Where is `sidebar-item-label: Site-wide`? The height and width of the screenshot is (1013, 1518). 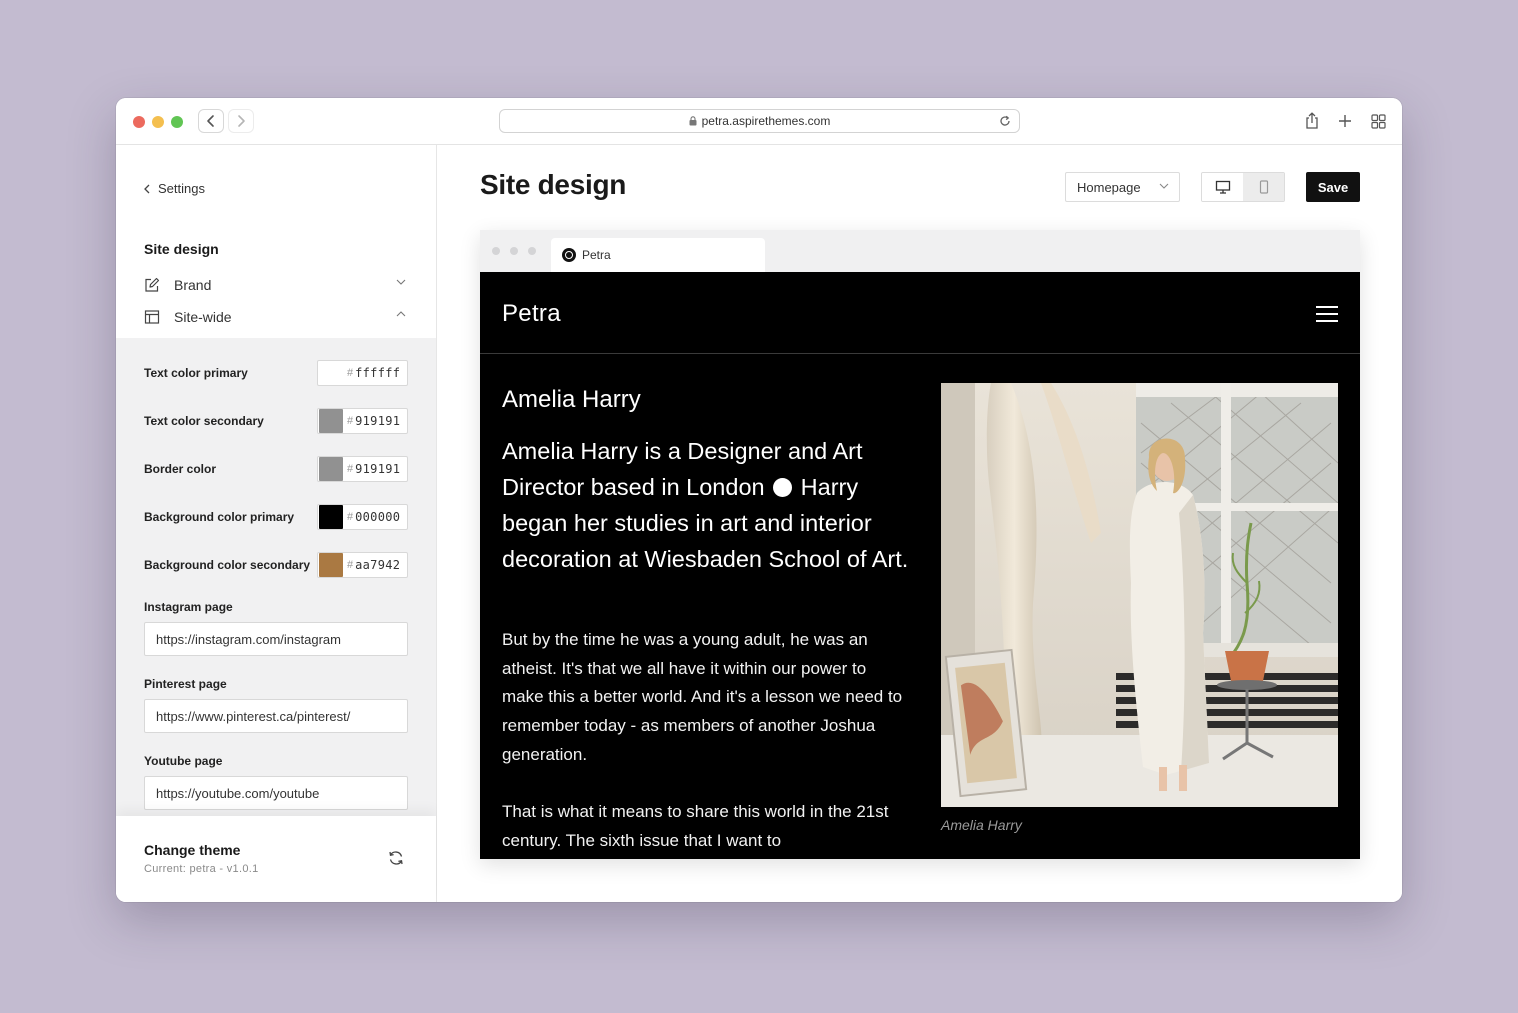 sidebar-item-label: Site-wide is located at coordinates (203, 317).